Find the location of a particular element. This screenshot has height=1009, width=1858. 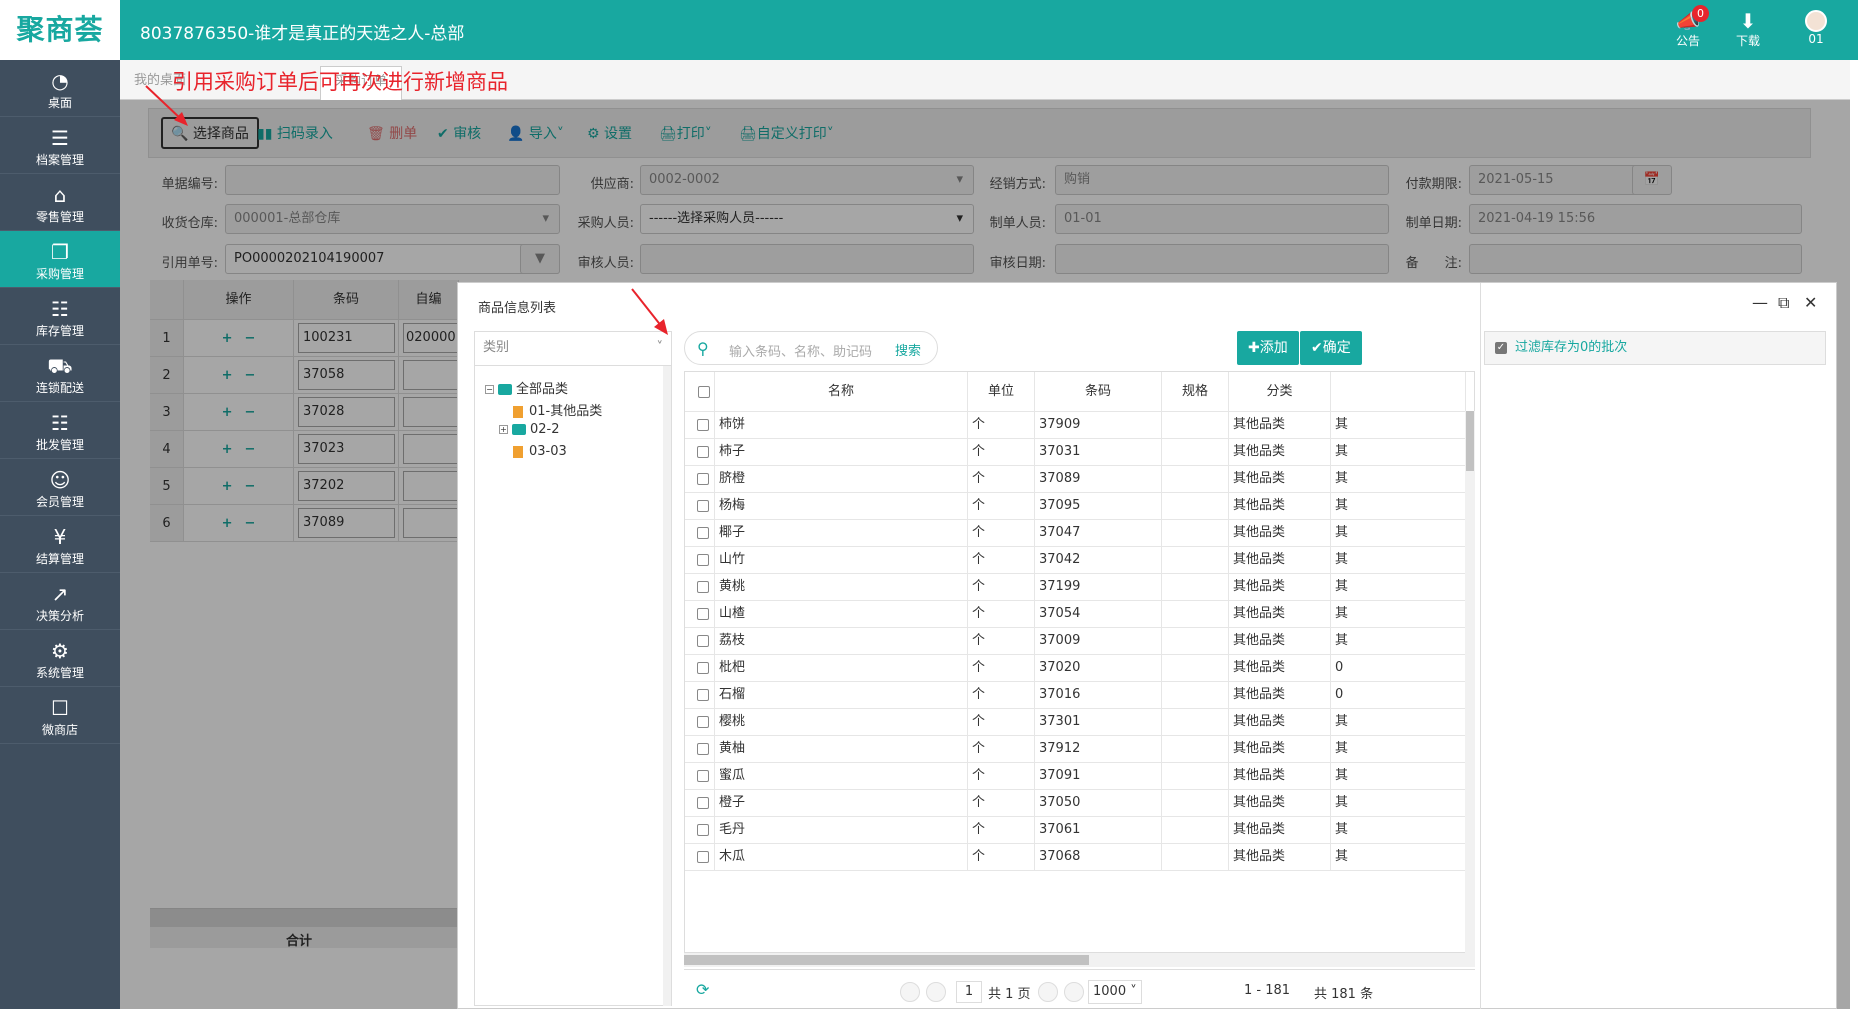

category-select: 类别 ˅ is located at coordinates (573, 349).